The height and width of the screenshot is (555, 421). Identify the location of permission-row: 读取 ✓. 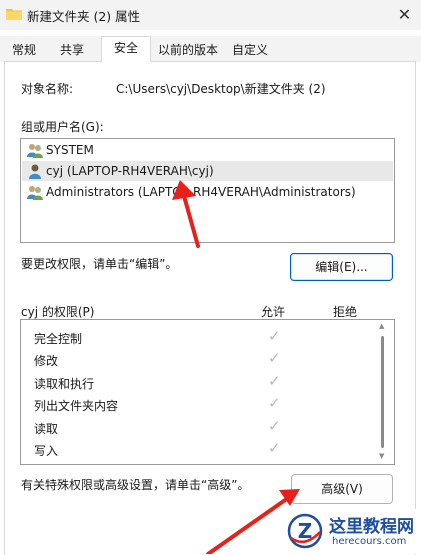
(199, 427).